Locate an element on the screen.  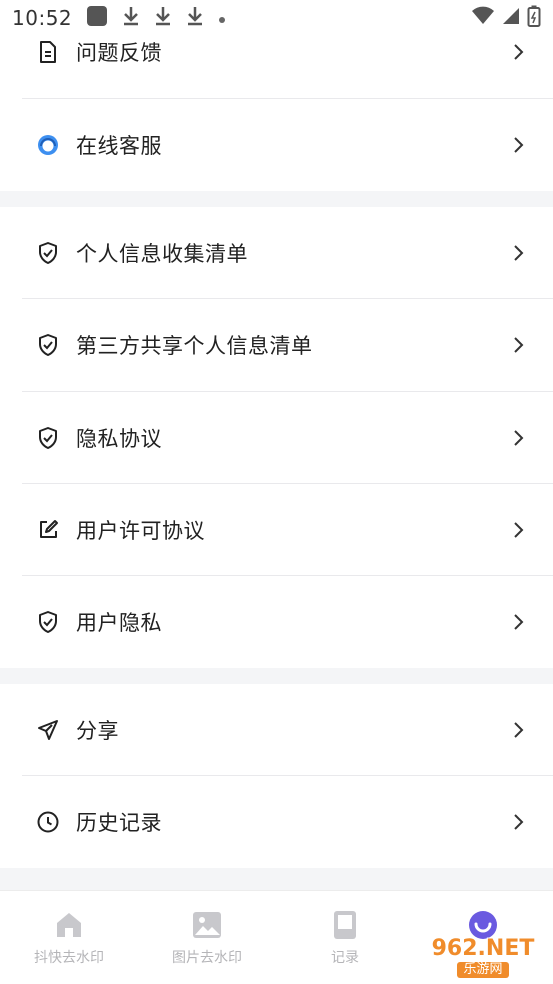
system-icons is located at coordinates (506, 18).